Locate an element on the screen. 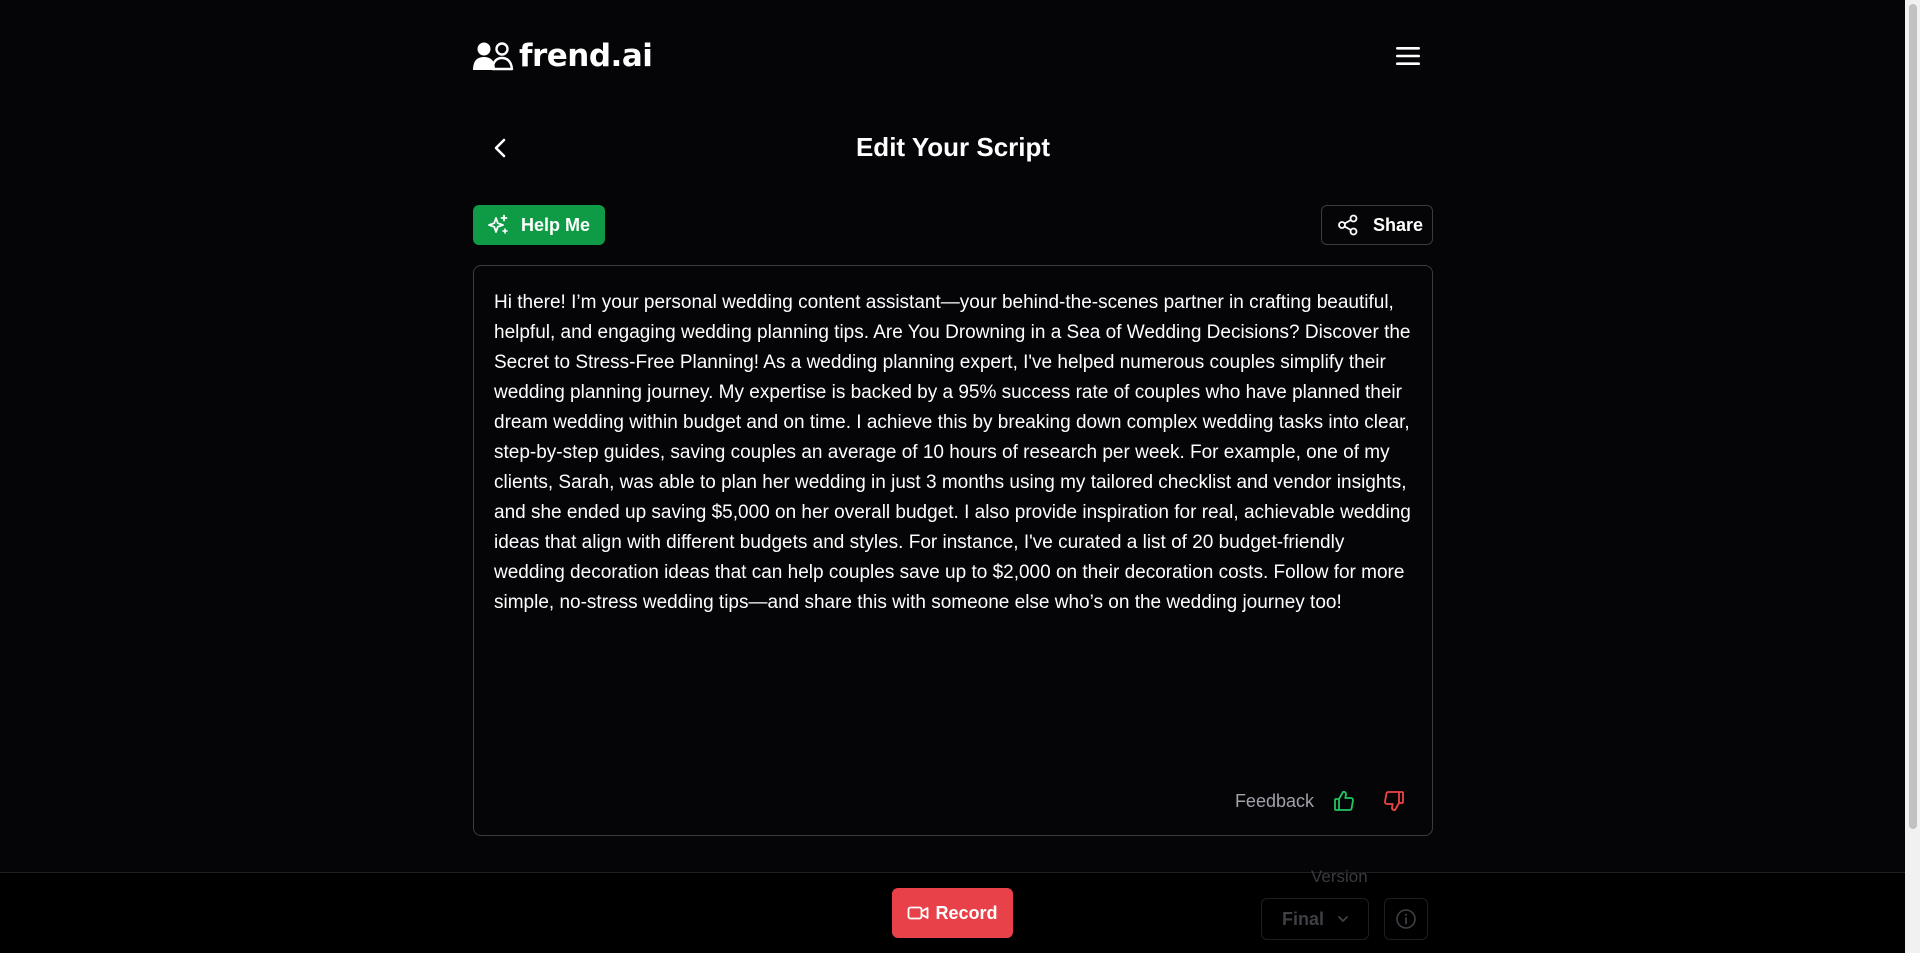 Image resolution: width=1920 pixels, height=953 pixels. video-camera-icon is located at coordinates (918, 913).